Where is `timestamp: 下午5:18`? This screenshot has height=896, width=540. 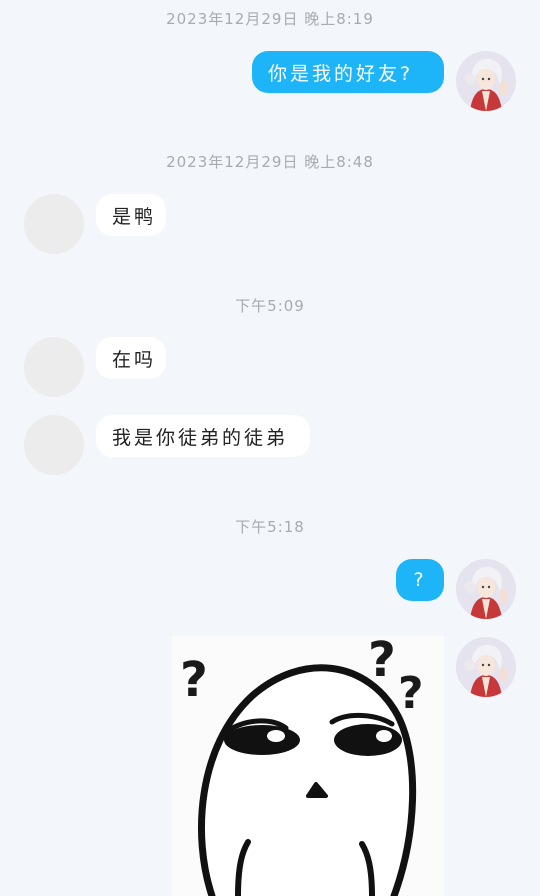
timestamp: 下午5:18 is located at coordinates (270, 527).